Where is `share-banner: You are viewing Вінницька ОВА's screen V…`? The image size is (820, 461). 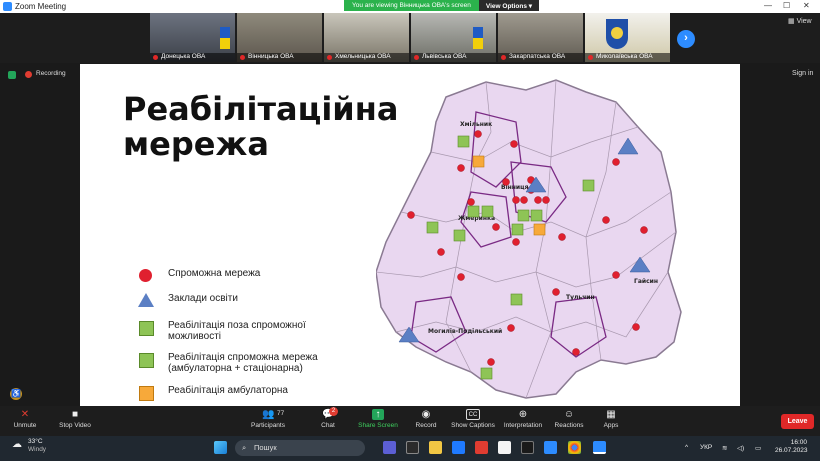 share-banner: You are viewing Вінницька ОВА's screen V… is located at coordinates (442, 5).